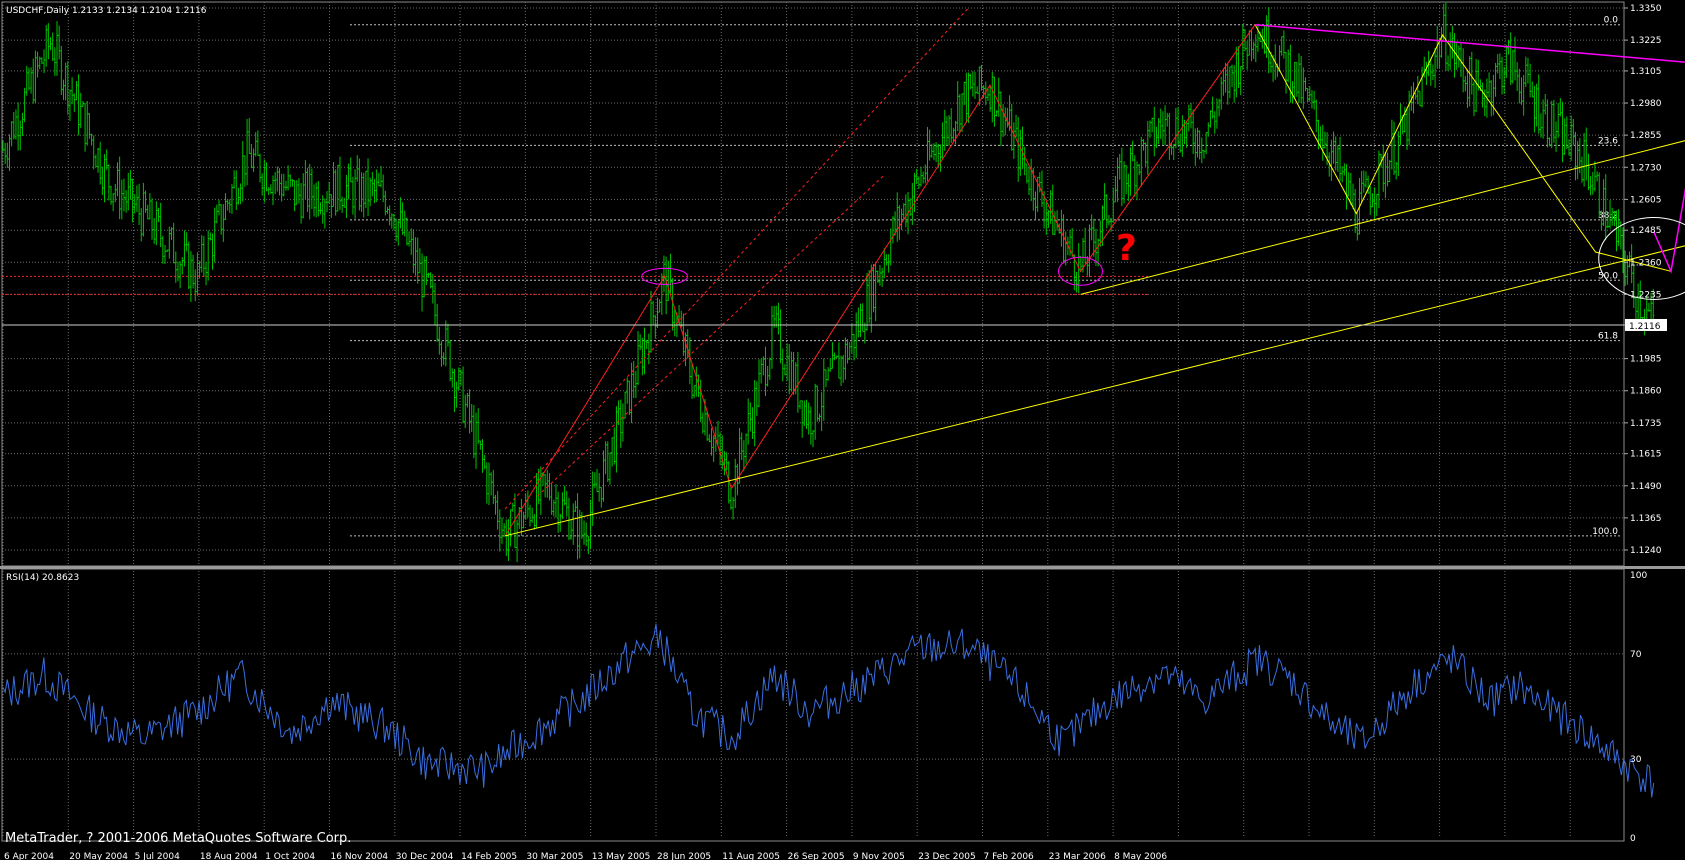  I want to click on price-tick-label: 1.3225, so click(1646, 41).